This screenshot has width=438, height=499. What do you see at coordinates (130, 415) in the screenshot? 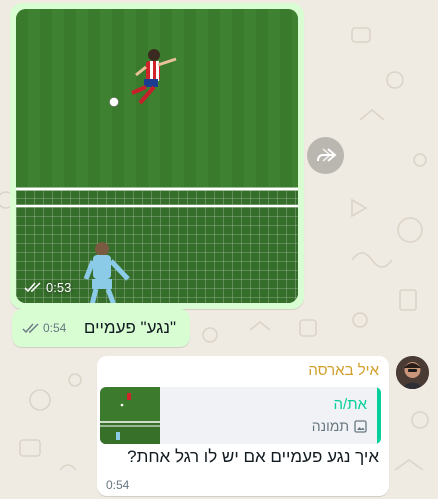
I see `quoted-image-thumbnail` at bounding box center [130, 415].